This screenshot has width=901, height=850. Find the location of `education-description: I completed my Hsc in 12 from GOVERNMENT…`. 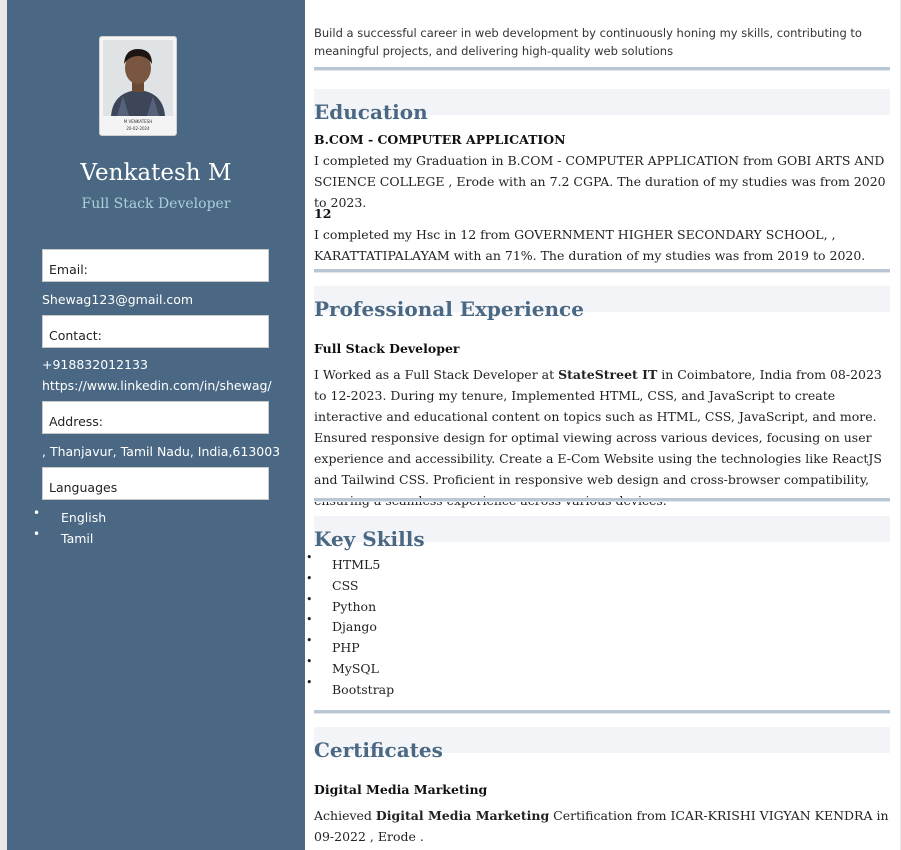

education-description: I completed my Hsc in 12 from GOVERNMENT… is located at coordinates (590, 245).